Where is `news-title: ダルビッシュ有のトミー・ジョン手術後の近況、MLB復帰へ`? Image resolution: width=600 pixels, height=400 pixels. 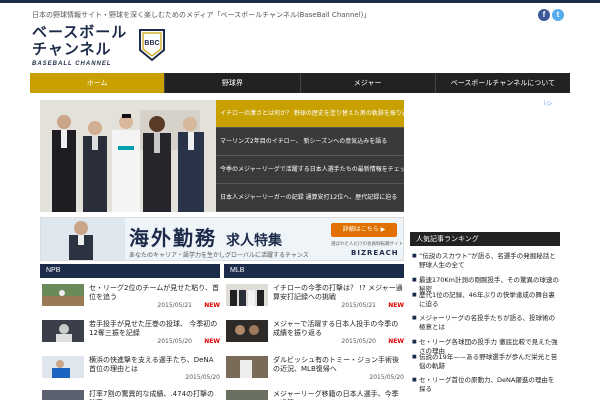
news-title: ダルビッシュ有のトミー・ジョン手術後の近況、MLB復帰へ is located at coordinates (338, 365).